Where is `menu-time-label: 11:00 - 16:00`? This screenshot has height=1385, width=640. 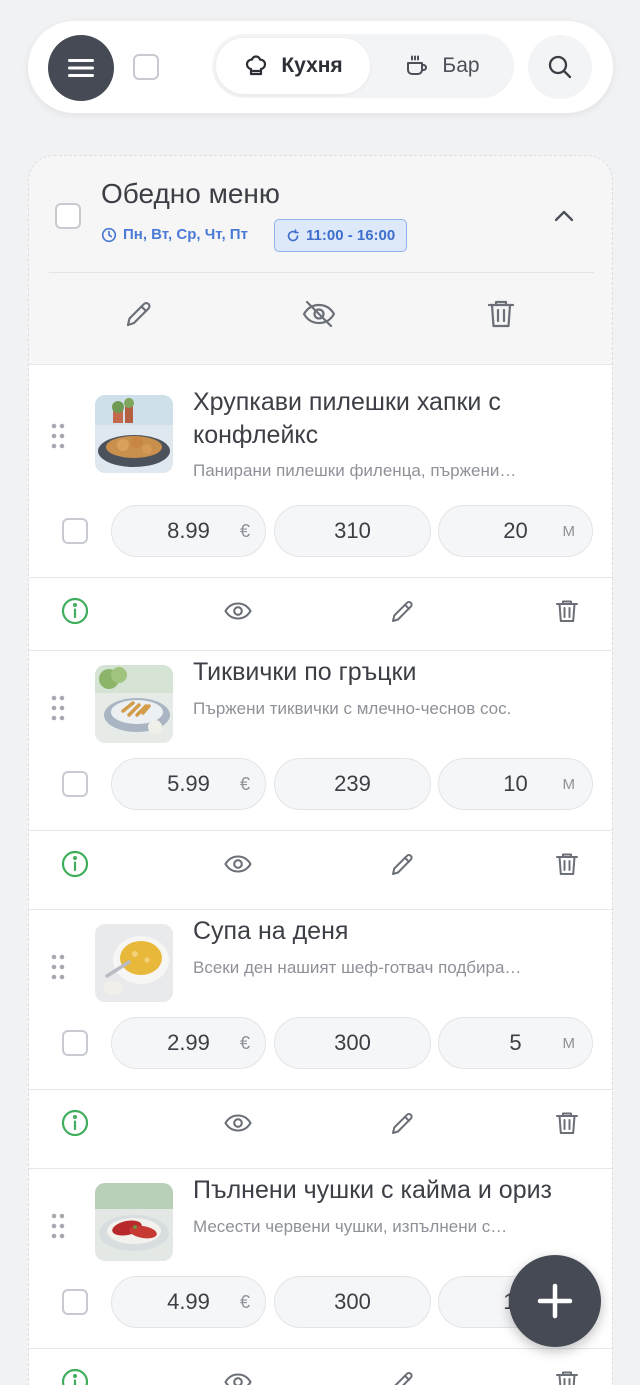 menu-time-label: 11:00 - 16:00 is located at coordinates (351, 235).